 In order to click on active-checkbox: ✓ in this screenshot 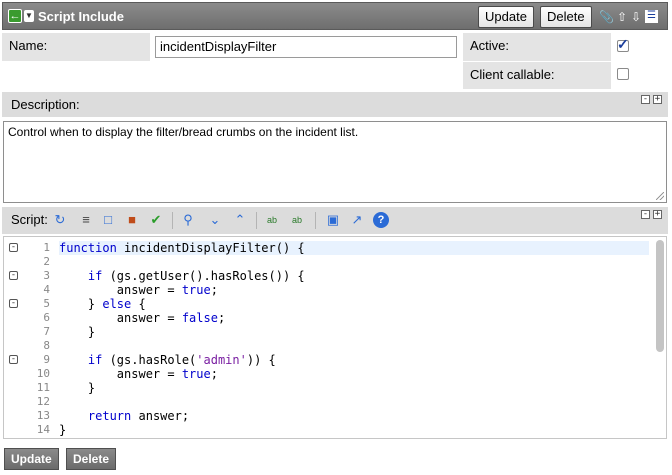, I will do `click(623, 44)`.